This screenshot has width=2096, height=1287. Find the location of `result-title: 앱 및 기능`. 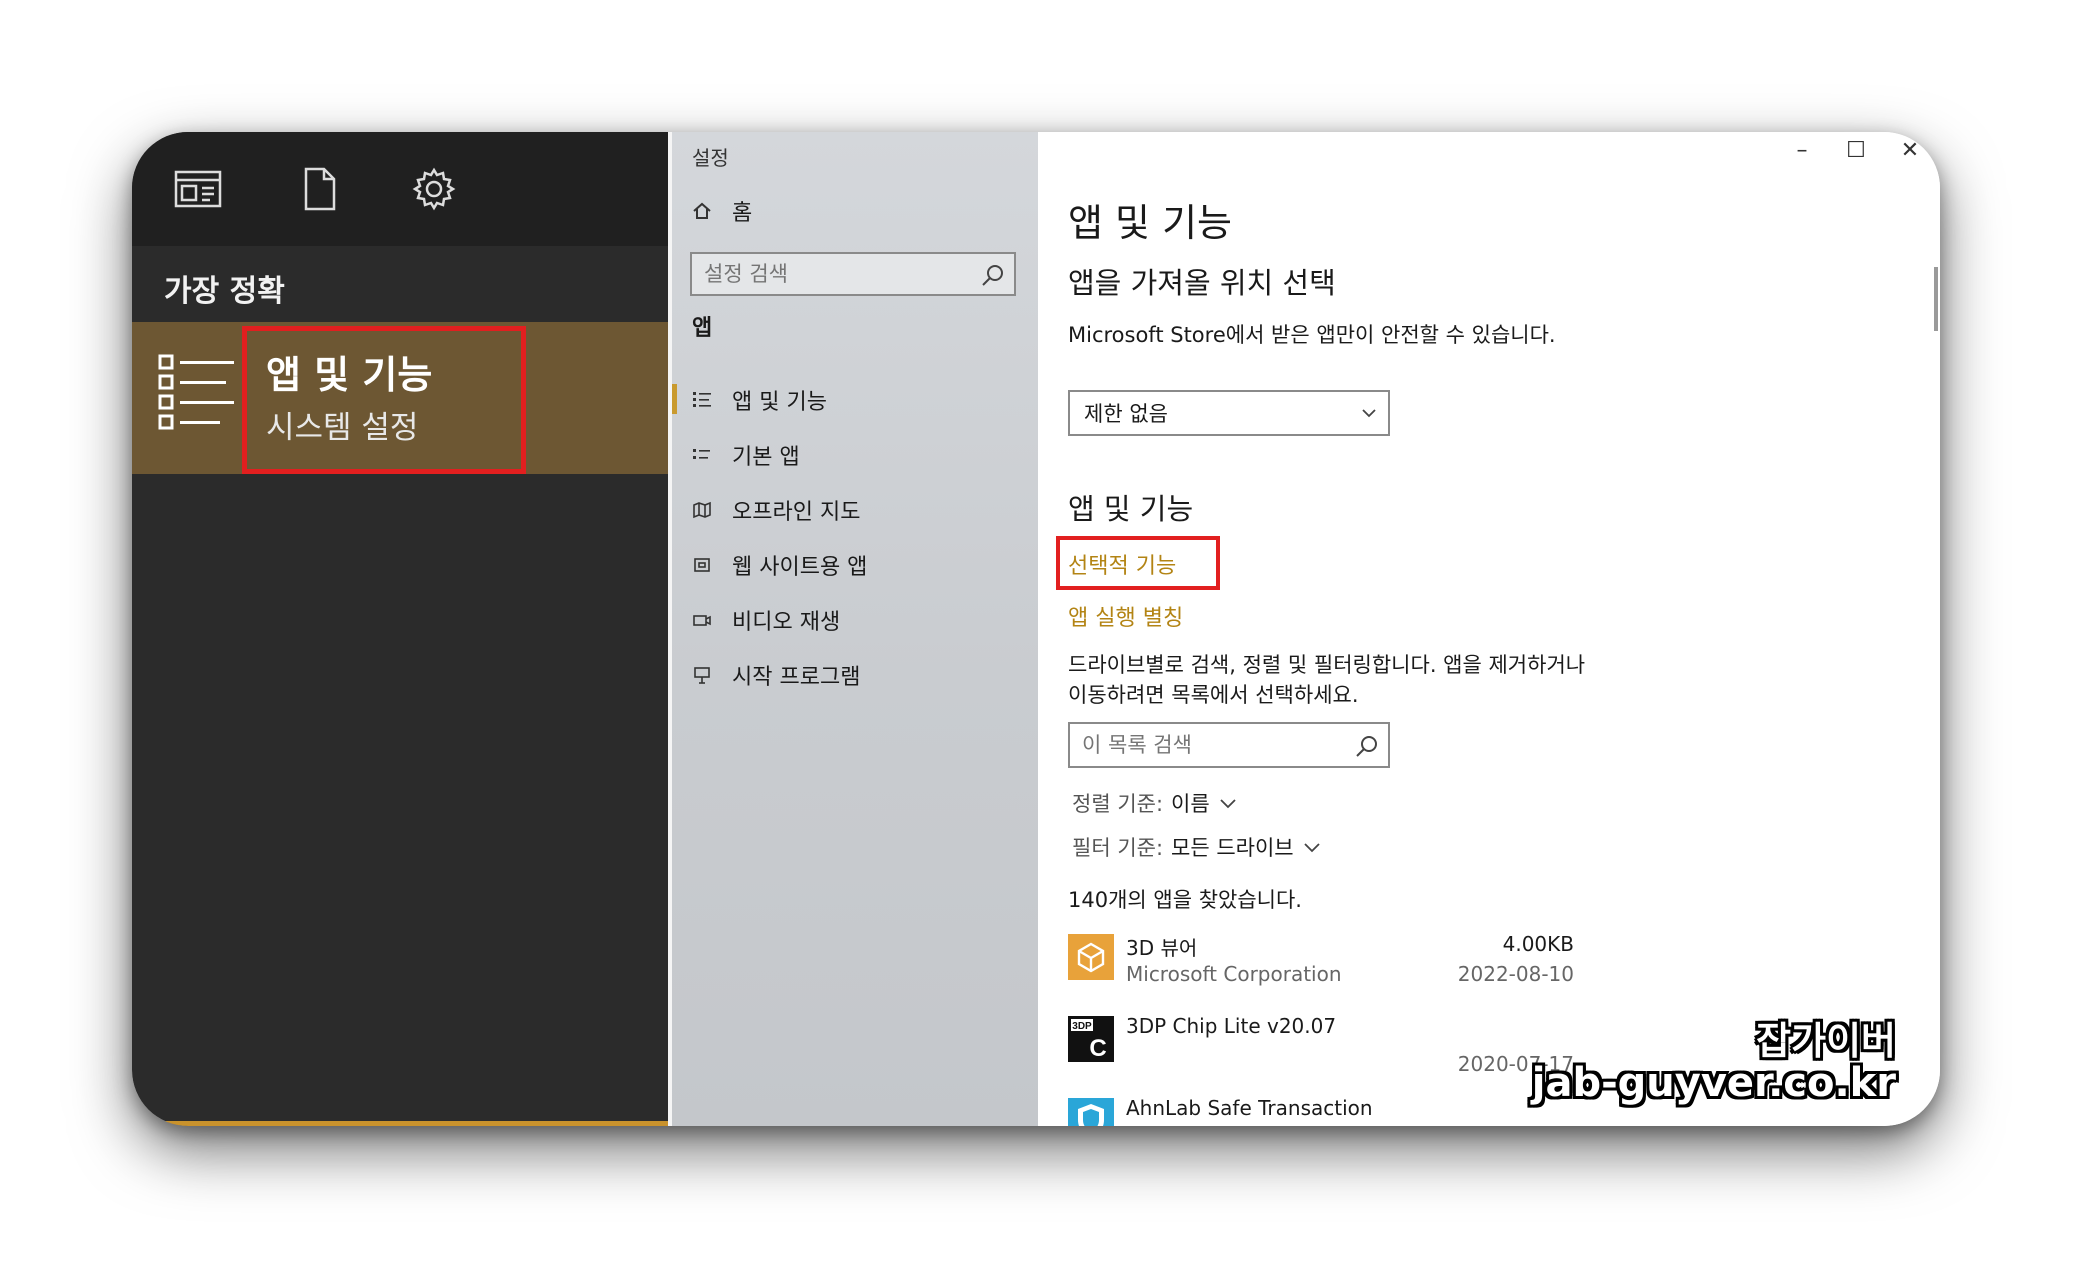

result-title: 앱 및 기능 is located at coordinates (349, 375).